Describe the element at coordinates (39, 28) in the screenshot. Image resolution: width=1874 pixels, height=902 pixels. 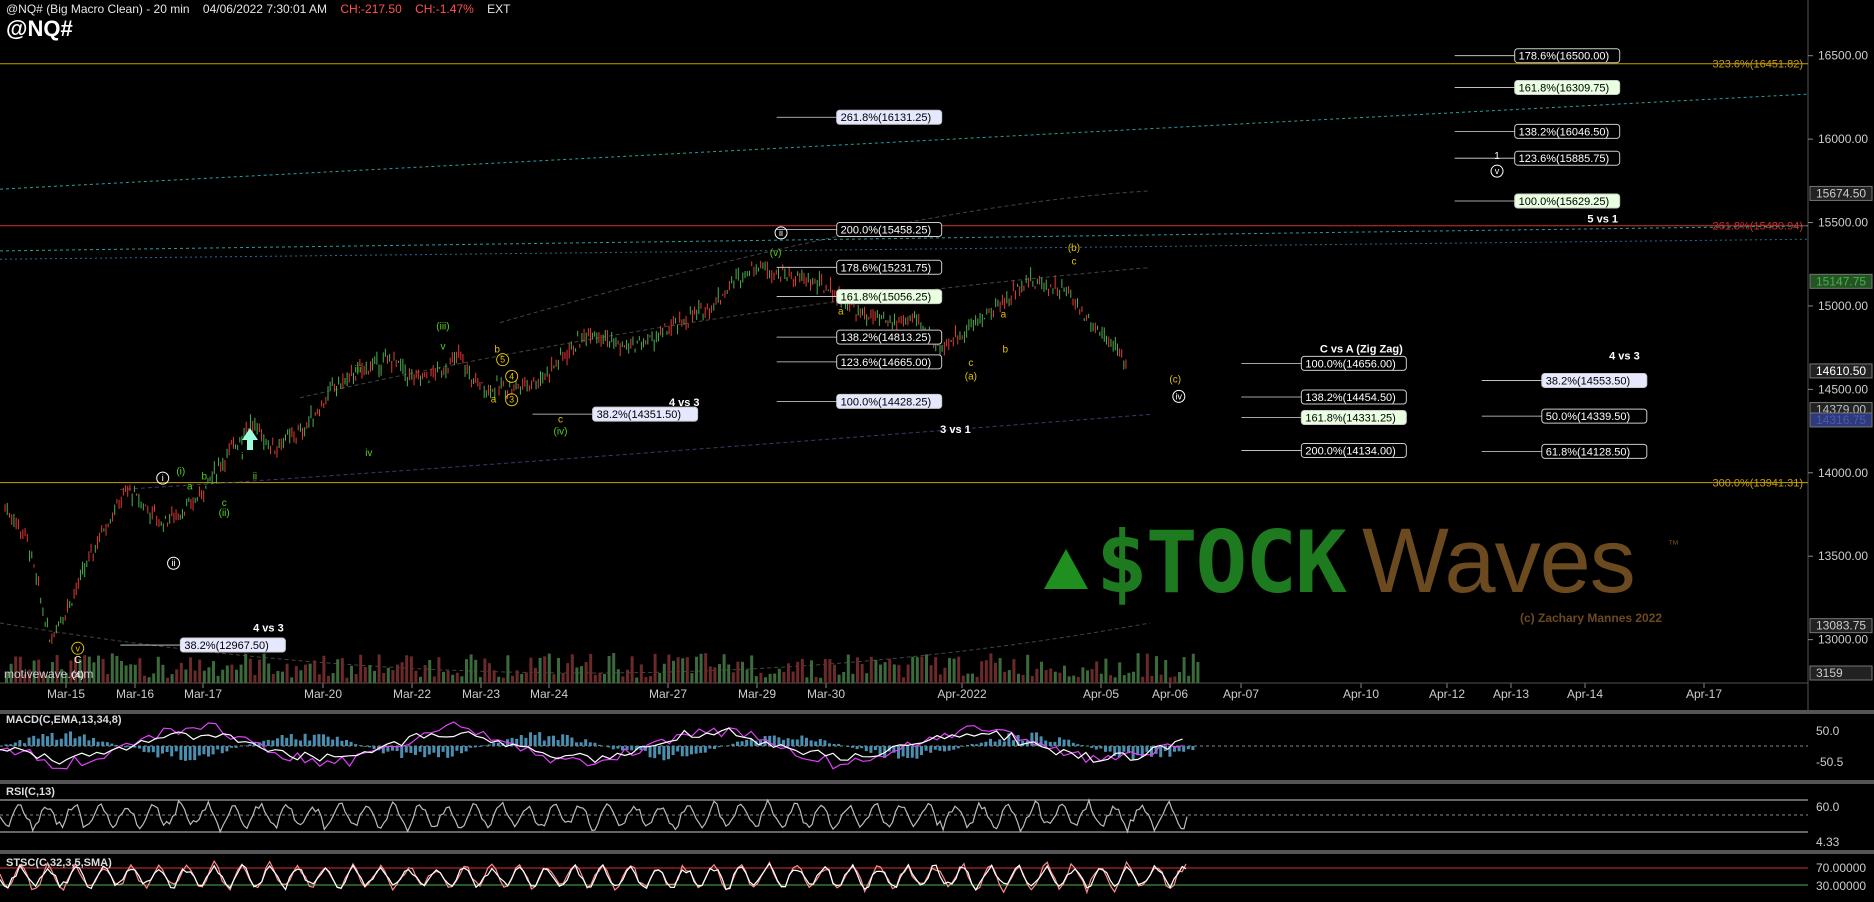
I see `symbol-title: @NQ#` at that location.